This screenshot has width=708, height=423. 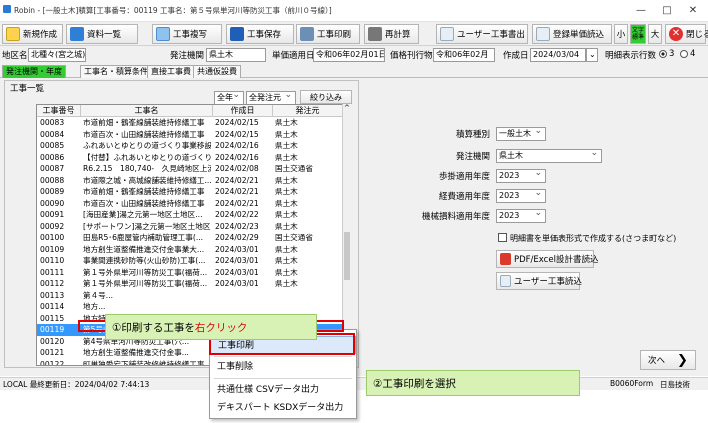 I want to click on rows-option-4-label: 4, so click(x=693, y=54).